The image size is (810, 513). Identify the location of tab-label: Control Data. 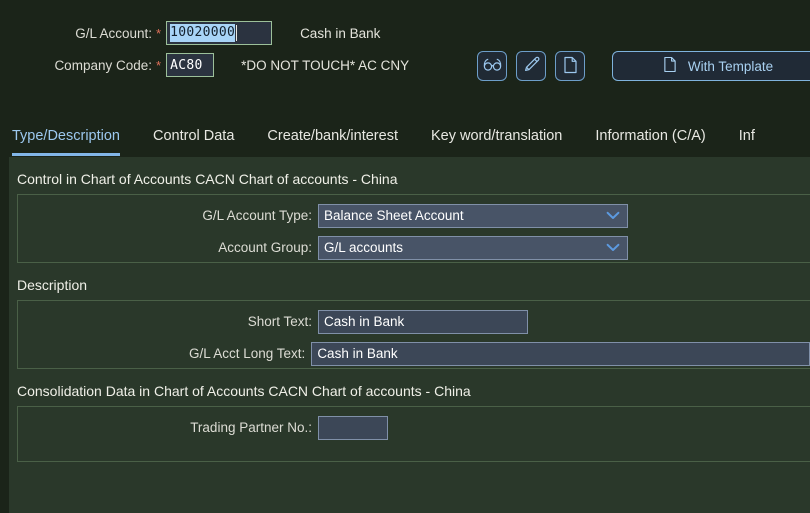
(194, 135).